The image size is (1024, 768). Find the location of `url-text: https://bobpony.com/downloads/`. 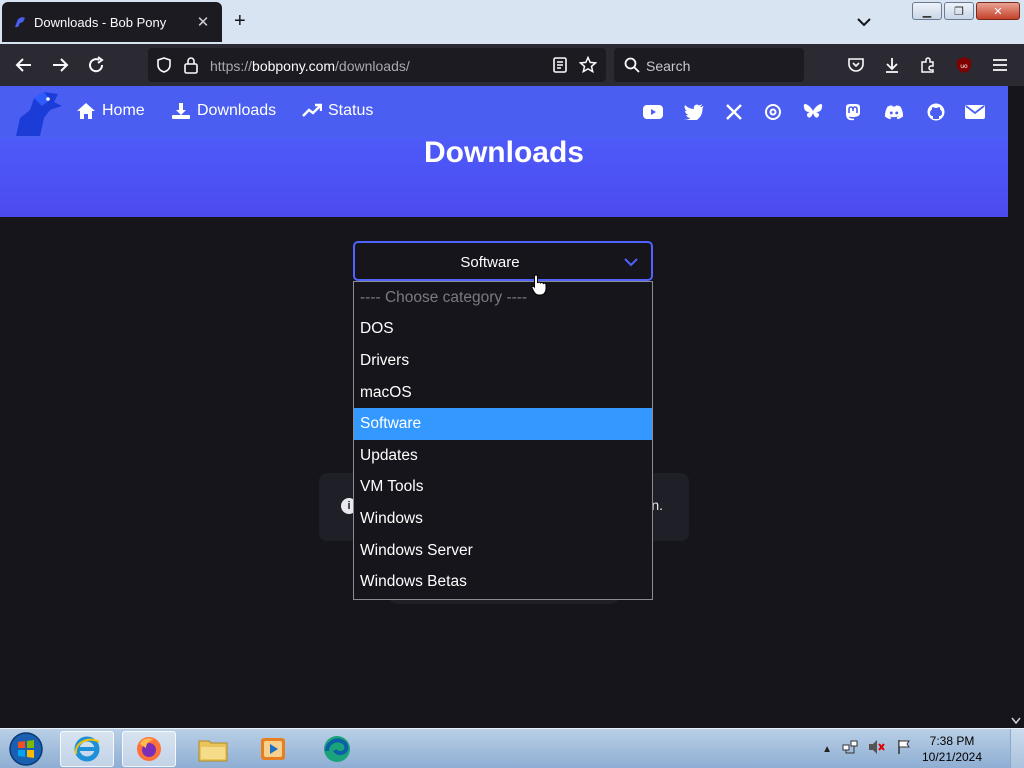

url-text: https://bobpony.com/downloads/ is located at coordinates (310, 66).